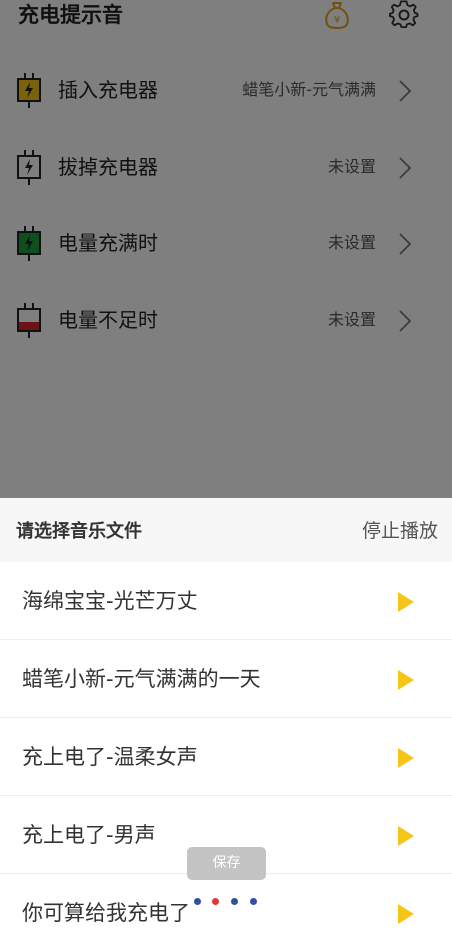  Describe the element at coordinates (106, 913) in the screenshot. I see `track-name: 你可算给我充电了` at that location.